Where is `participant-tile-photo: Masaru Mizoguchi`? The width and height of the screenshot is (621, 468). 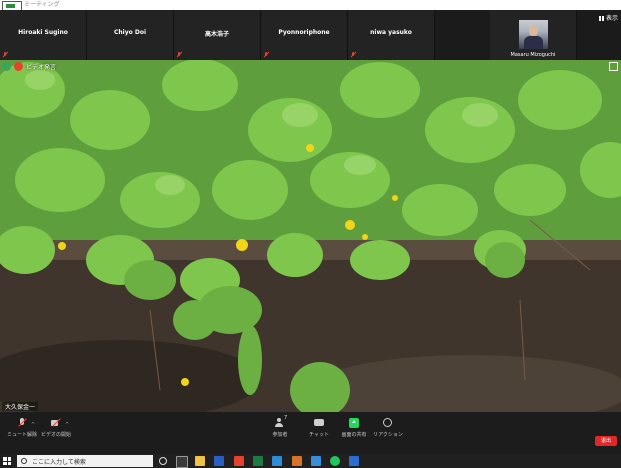 participant-tile-photo: Masaru Mizoguchi is located at coordinates (533, 35).